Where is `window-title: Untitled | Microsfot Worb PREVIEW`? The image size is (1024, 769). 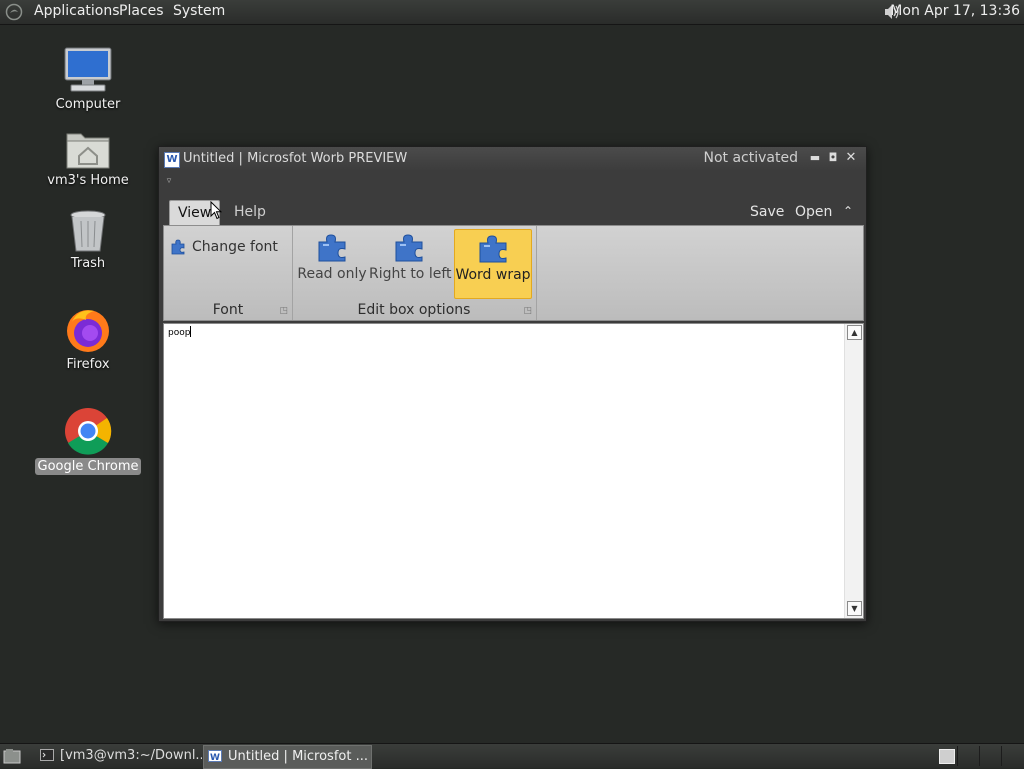 window-title: Untitled | Microsfot Worb PREVIEW is located at coordinates (295, 158).